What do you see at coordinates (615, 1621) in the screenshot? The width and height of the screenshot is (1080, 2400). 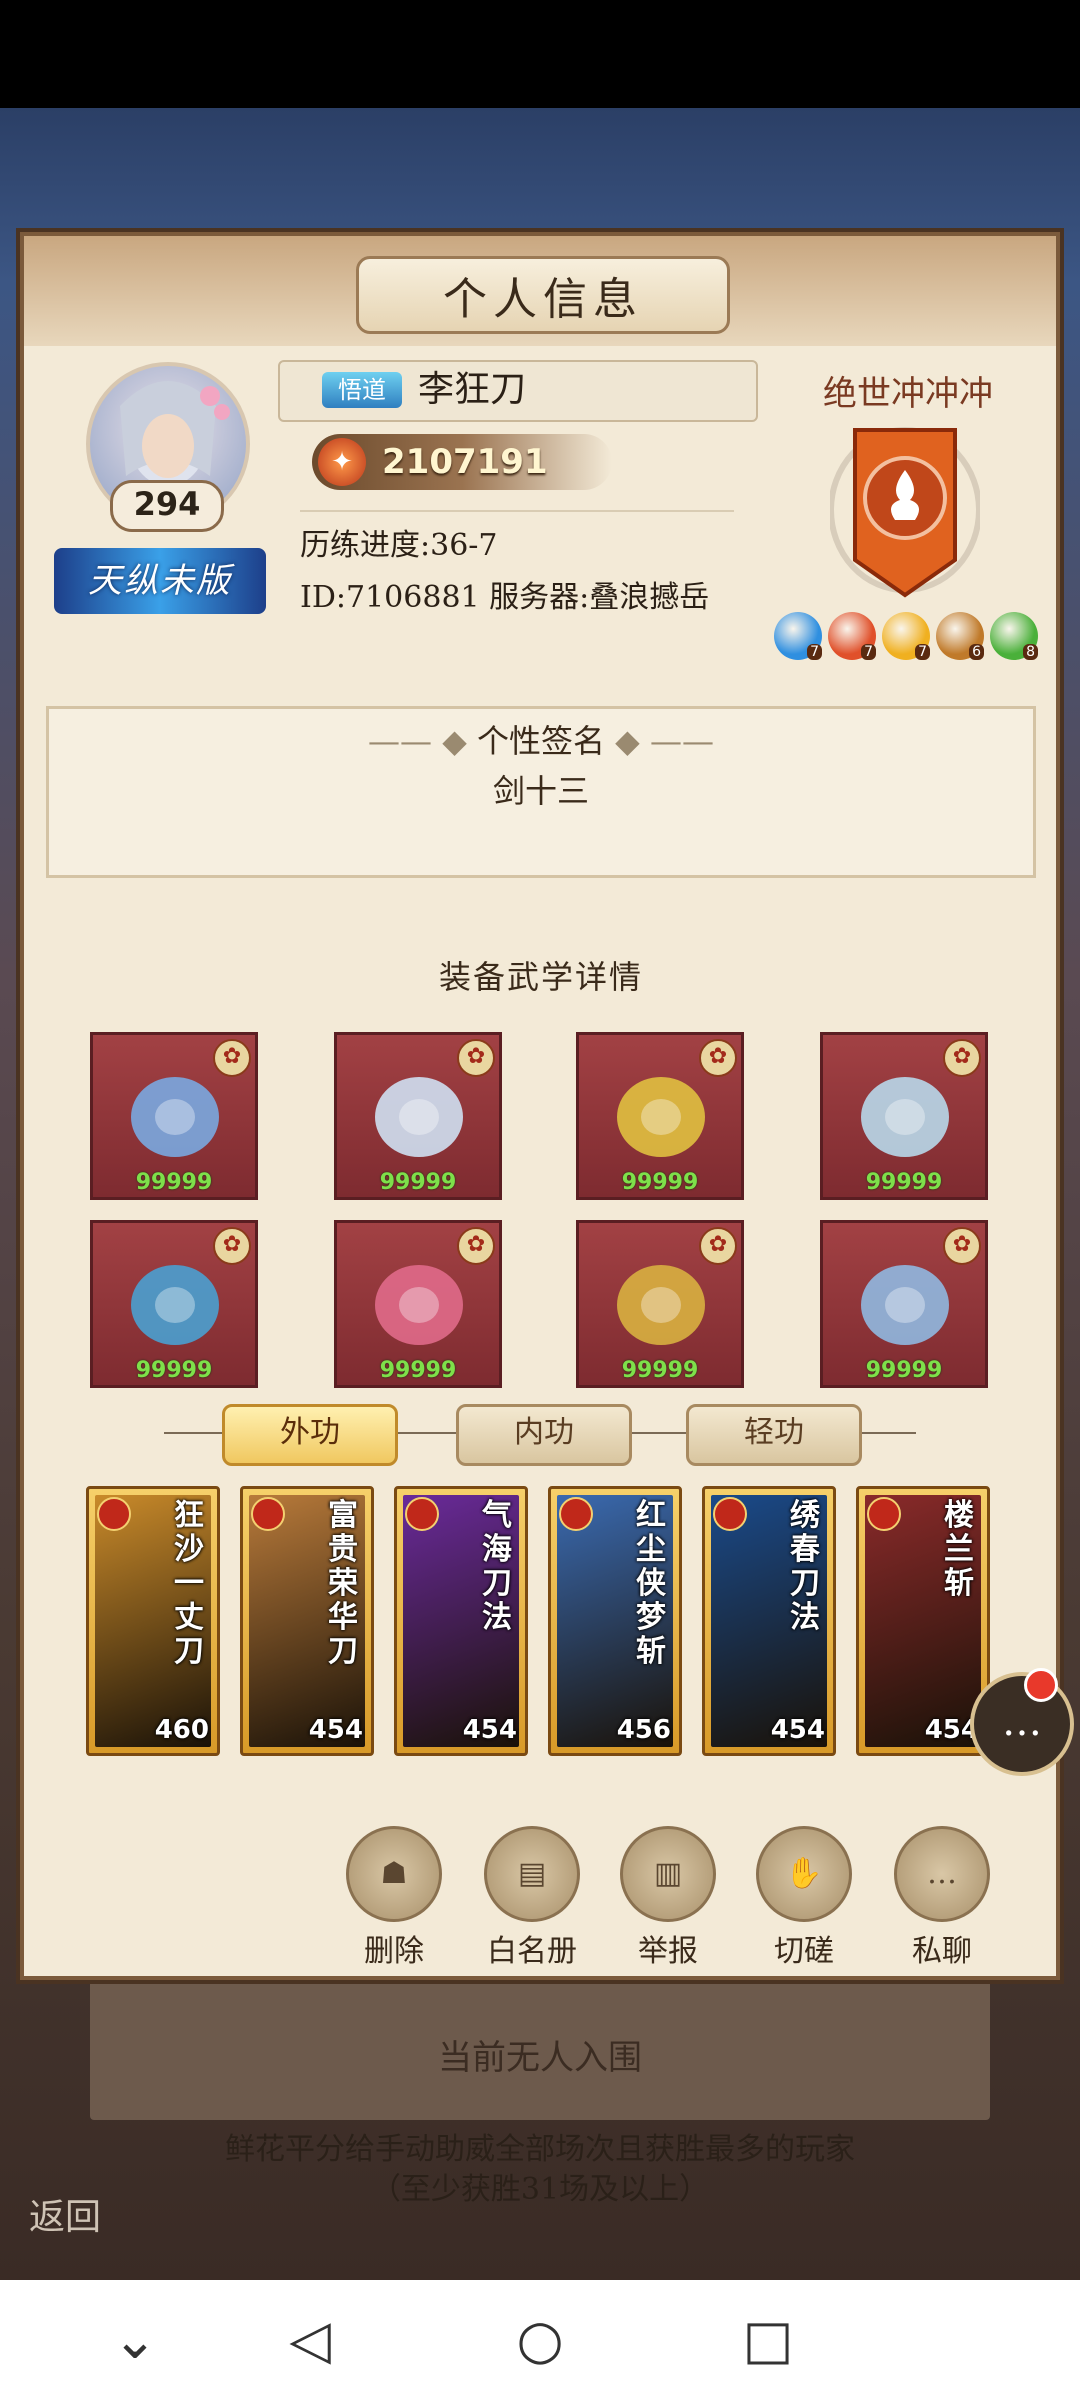 I see `skill-card: 红尘侠梦斩 456` at bounding box center [615, 1621].